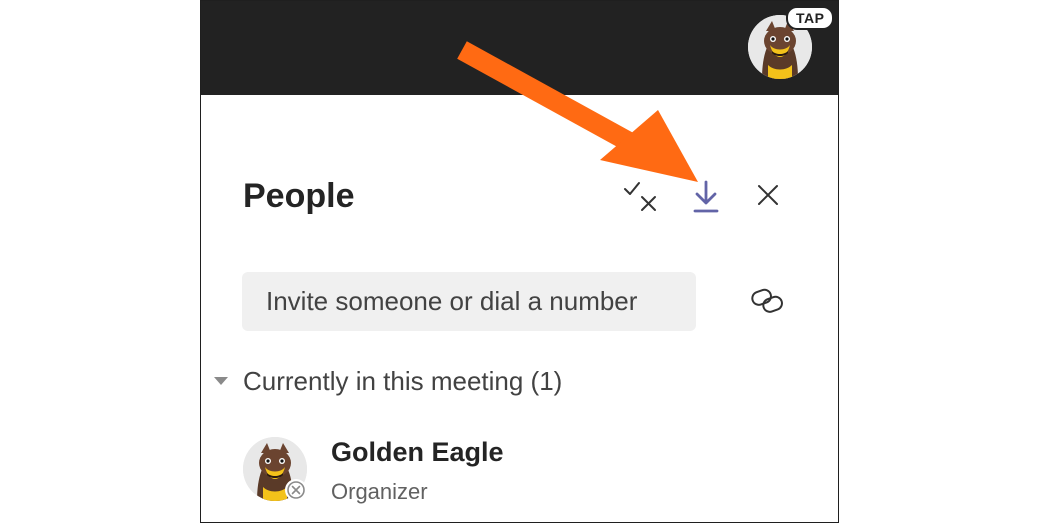  Describe the element at coordinates (417, 452) in the screenshot. I see `participant-name: Golden Eagle` at that location.